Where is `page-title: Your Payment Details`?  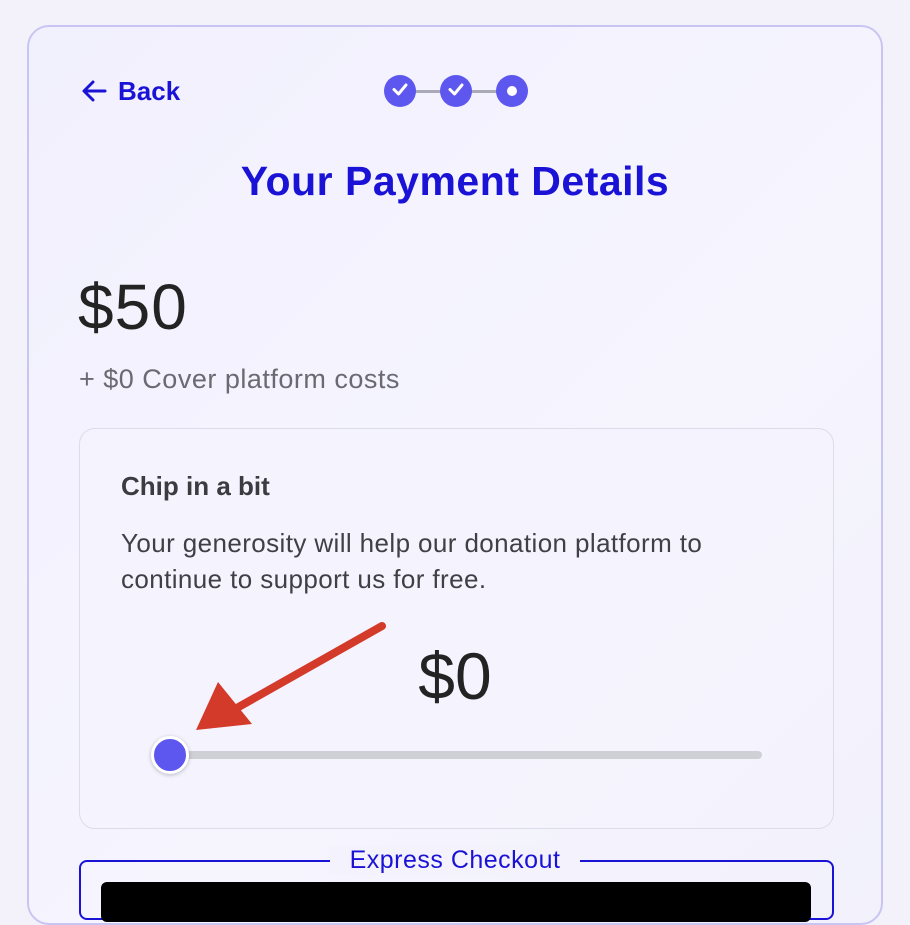 page-title: Your Payment Details is located at coordinates (455, 181).